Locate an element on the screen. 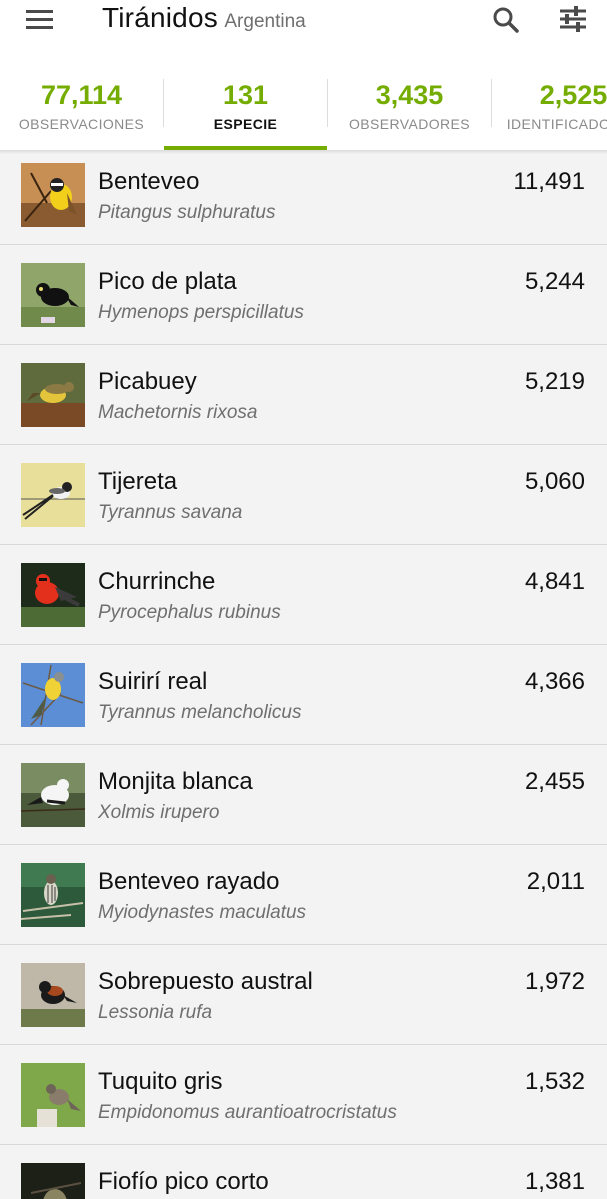 The image size is (607, 1199). species-common-name: Tijereta is located at coordinates (138, 481).